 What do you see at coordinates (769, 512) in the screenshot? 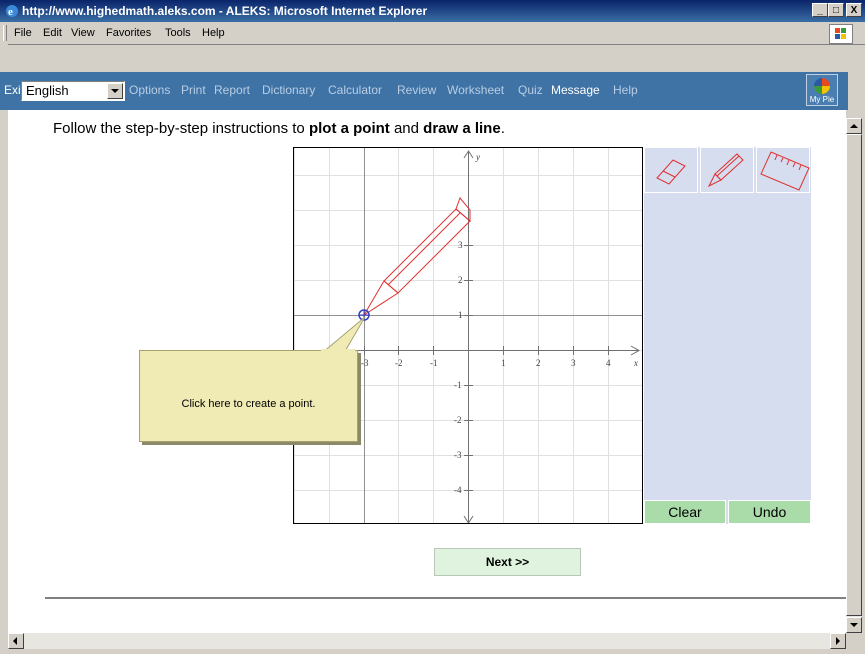
I see `undo-button: Undo` at bounding box center [769, 512].